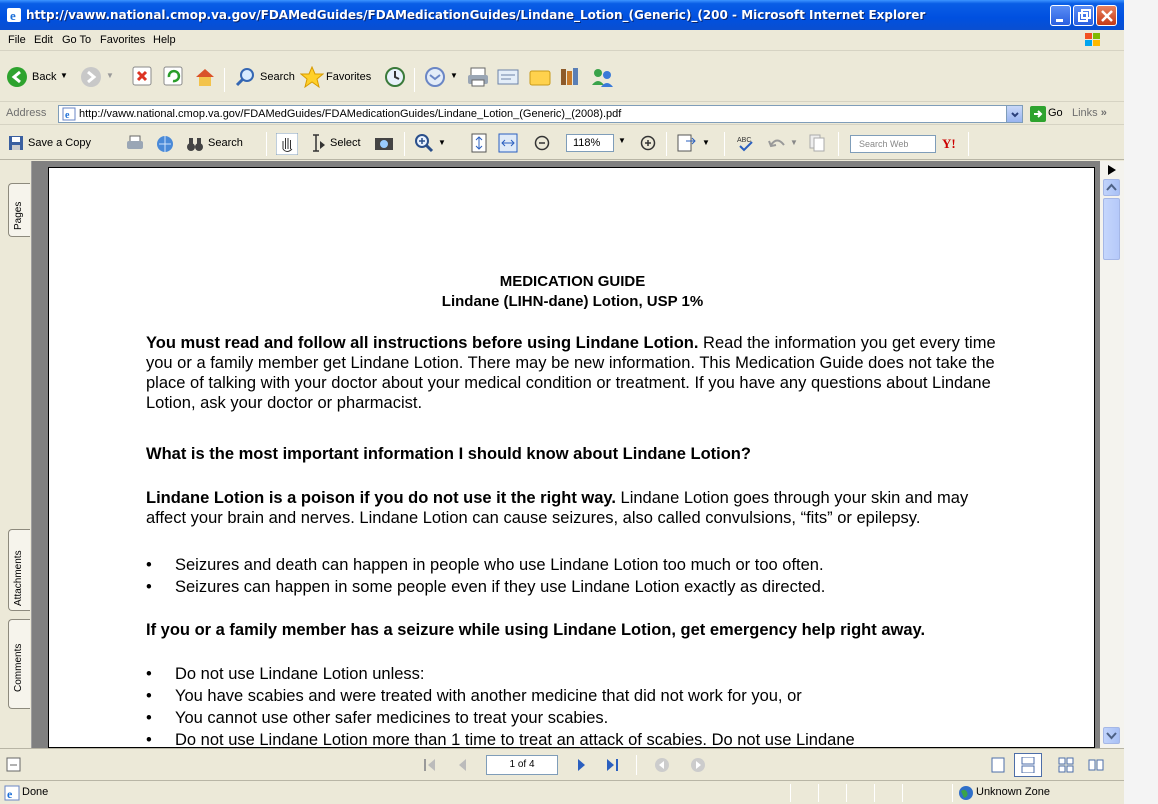 Image resolution: width=1158 pixels, height=804 pixels. Describe the element at coordinates (582, 765) in the screenshot. I see `next-page-icon` at that location.